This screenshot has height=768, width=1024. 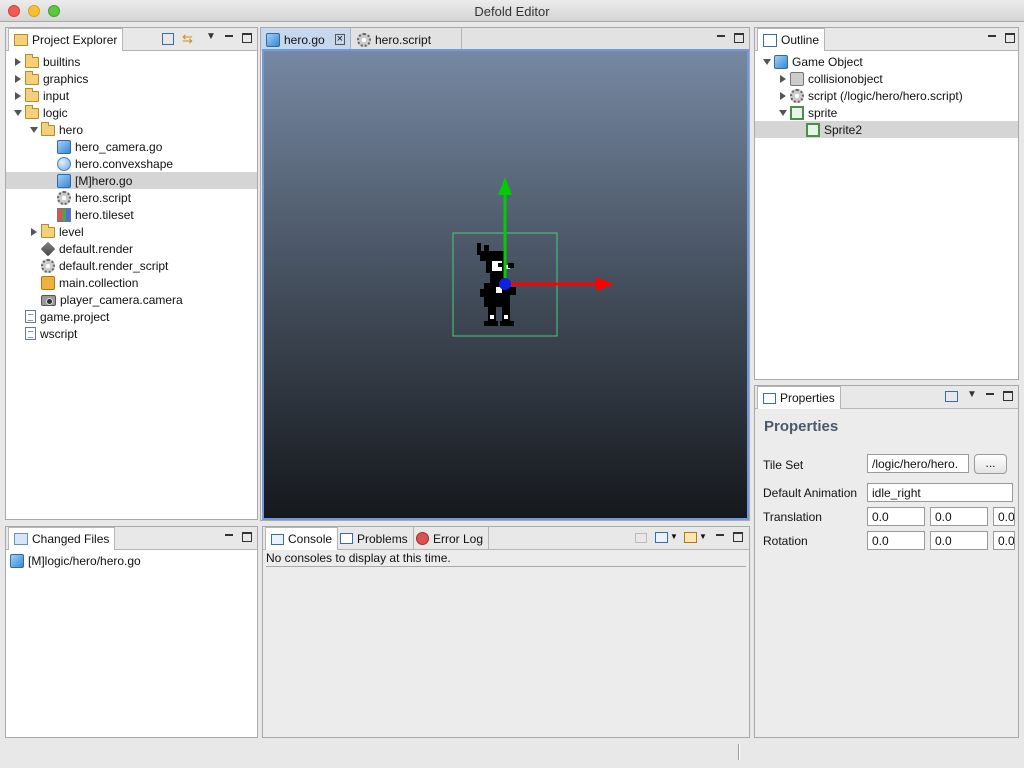 What do you see at coordinates (450, 538) in the screenshot?
I see `tab-error-log: Error Log` at bounding box center [450, 538].